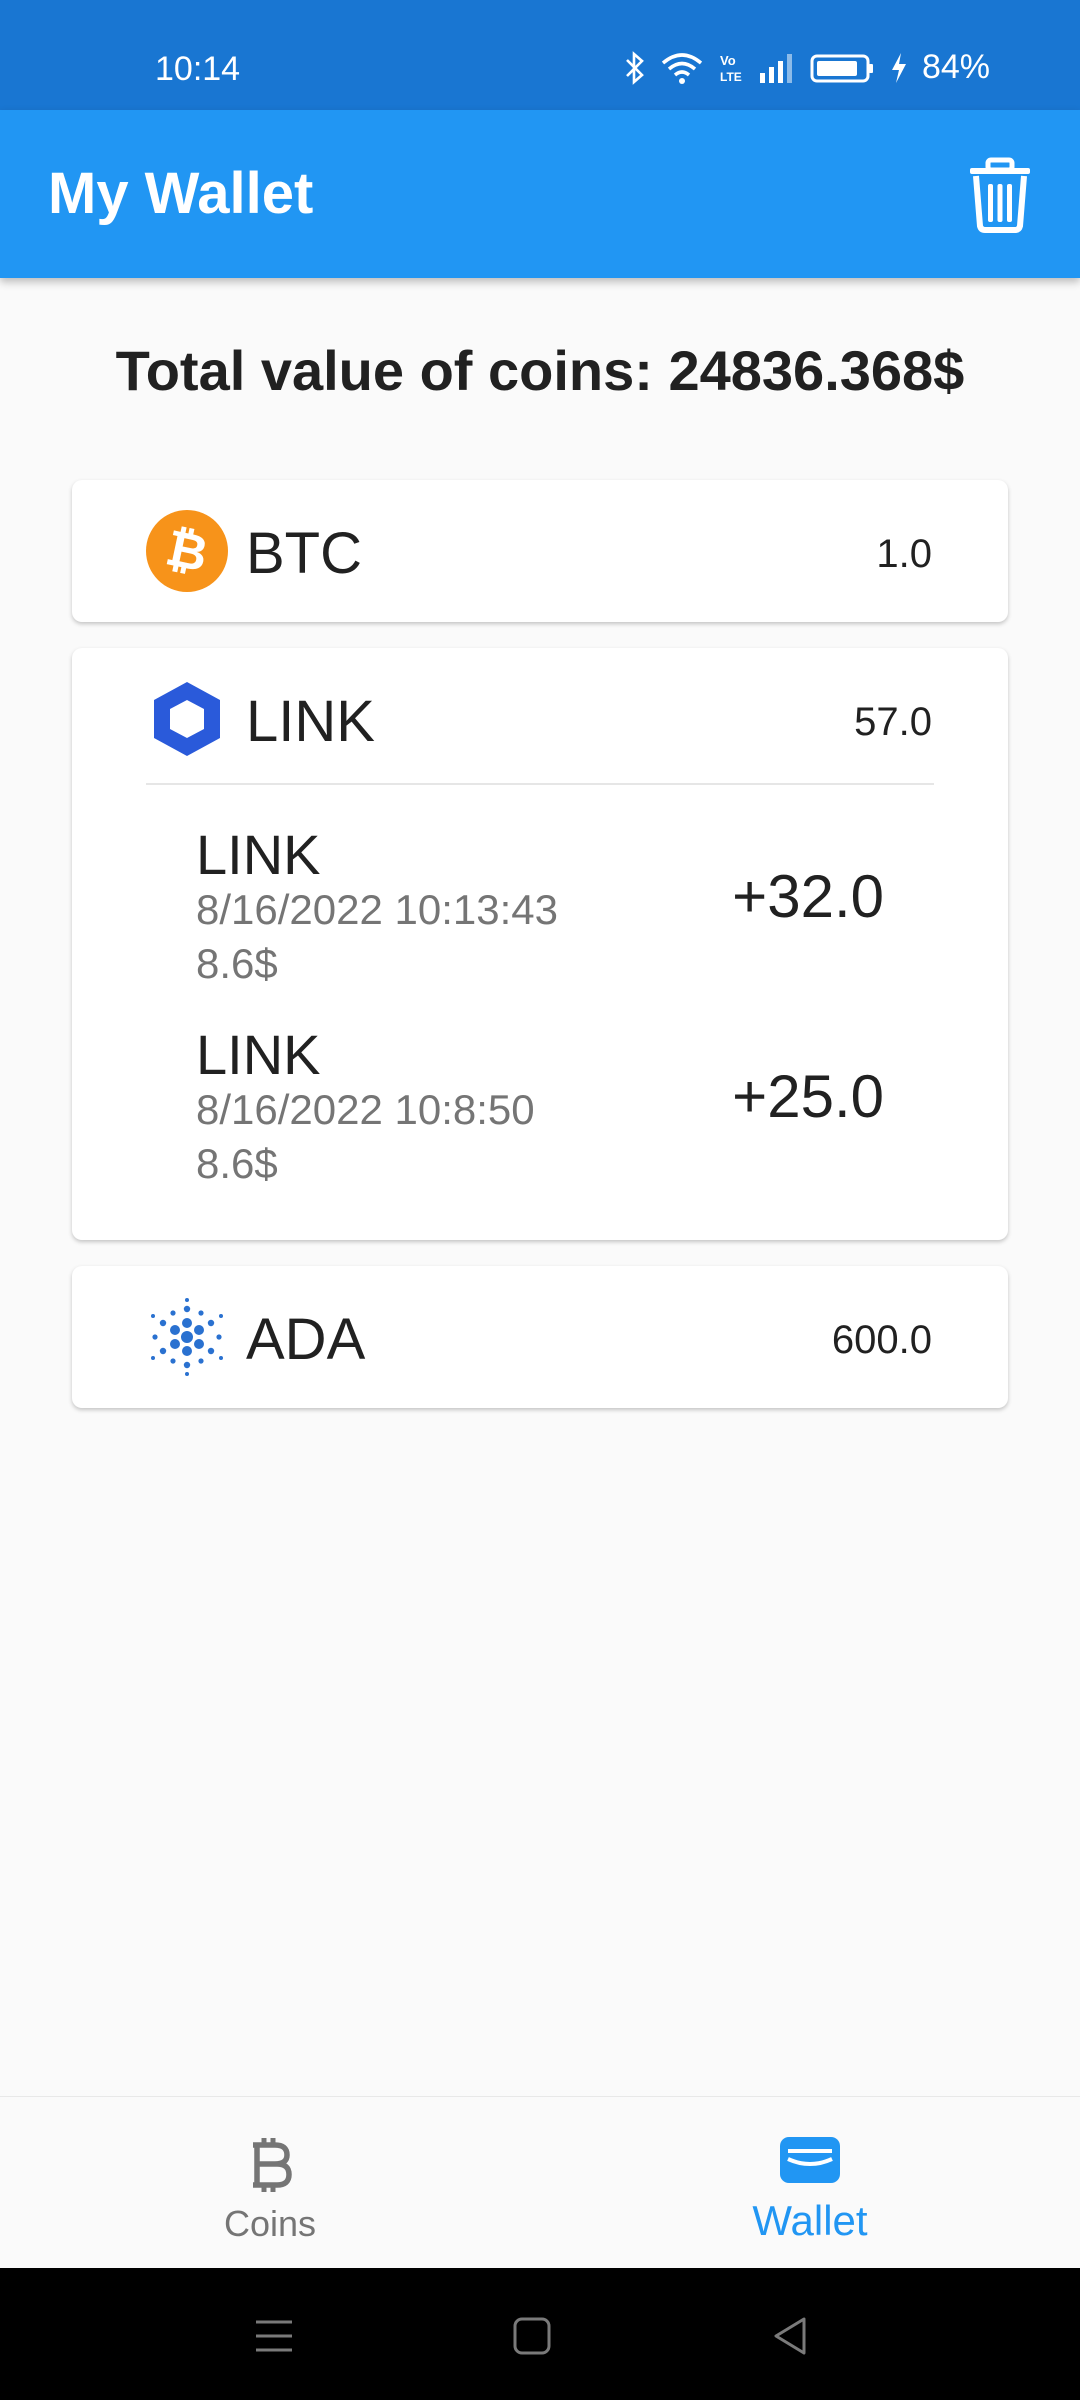 The height and width of the screenshot is (2400, 1080). Describe the element at coordinates (540, 370) in the screenshot. I see `total-value: Total value of coins: 24836.368$` at that location.